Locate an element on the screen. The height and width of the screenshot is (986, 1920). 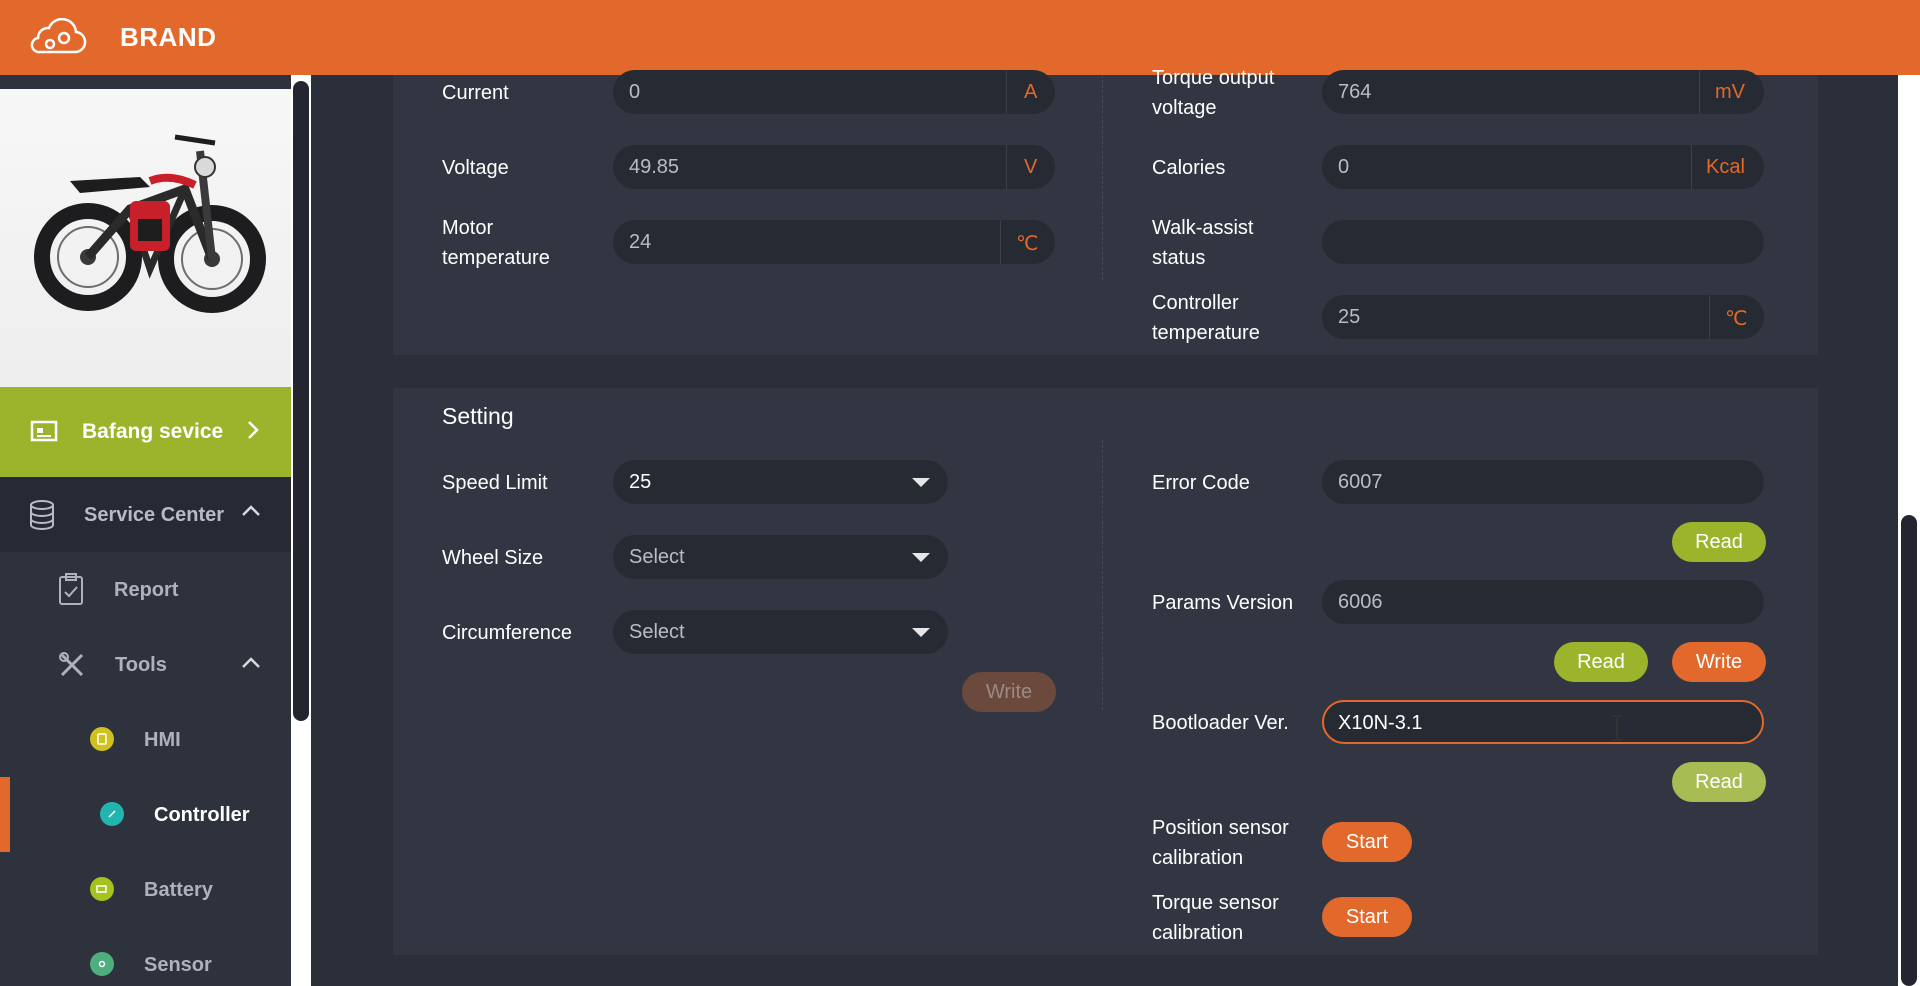
motor-temp-field: 24 ℃ is located at coordinates (834, 242).